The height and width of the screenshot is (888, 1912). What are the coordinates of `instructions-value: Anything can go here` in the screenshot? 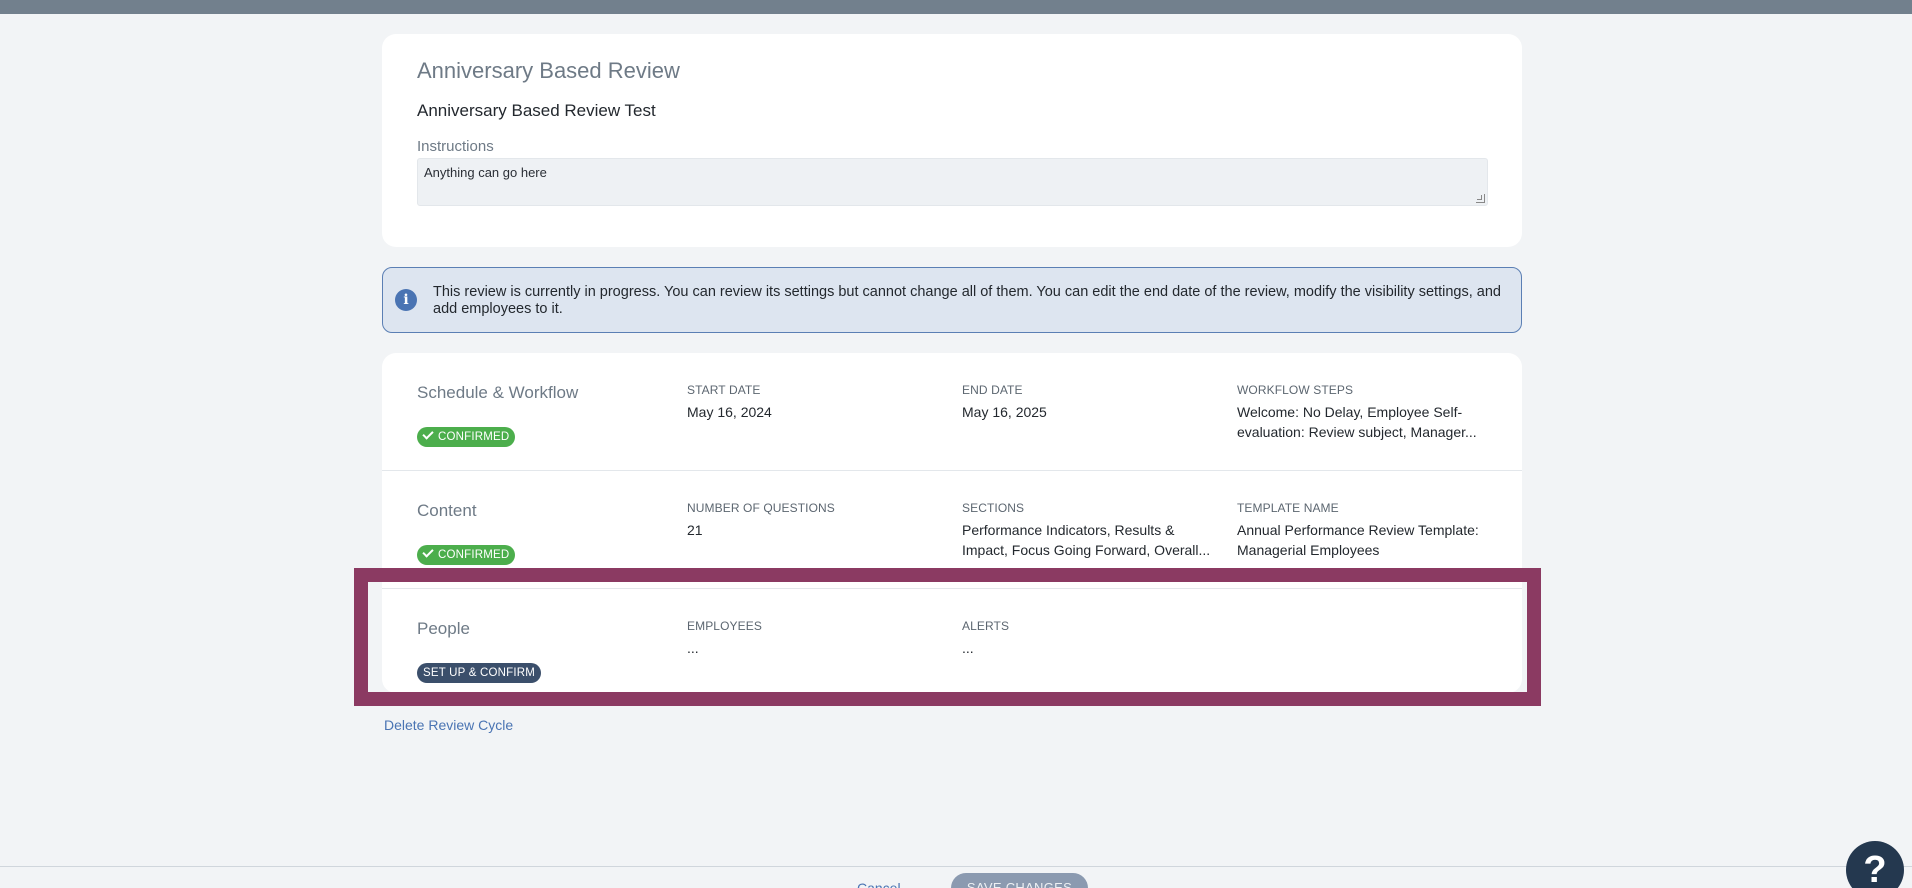 It's located at (485, 172).